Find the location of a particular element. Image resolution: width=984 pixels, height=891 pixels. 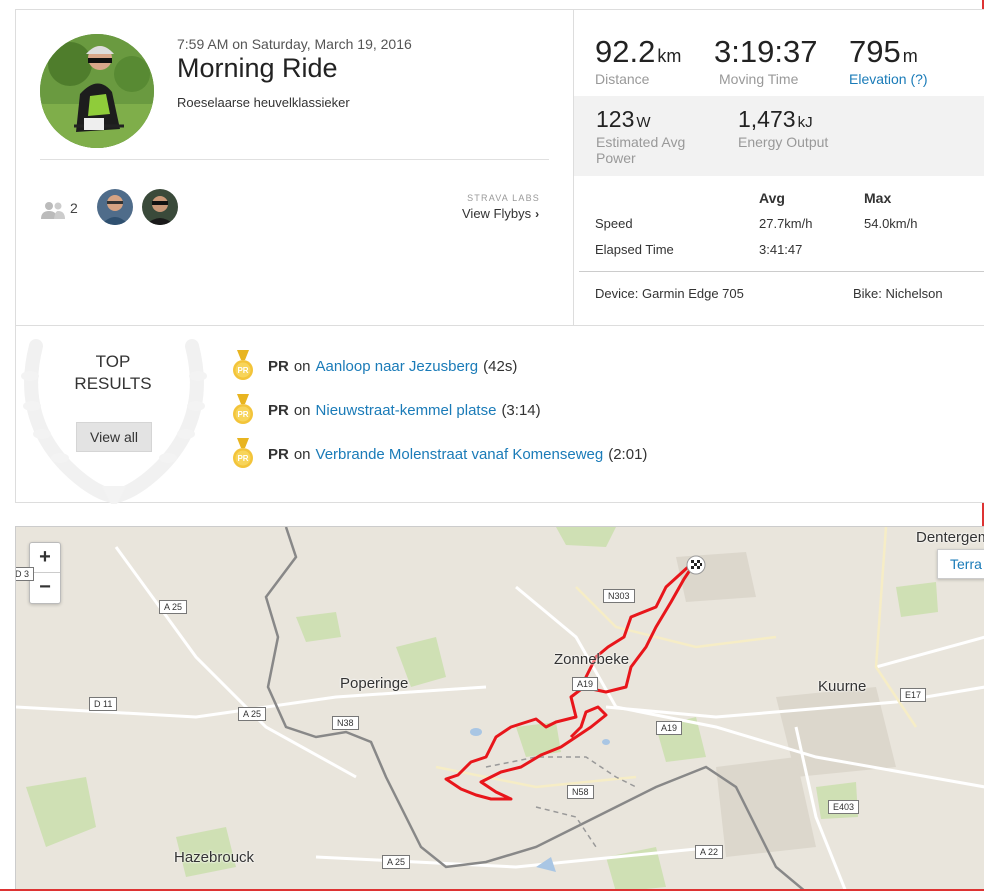

place-label: Dentergem is located at coordinates (950, 537).